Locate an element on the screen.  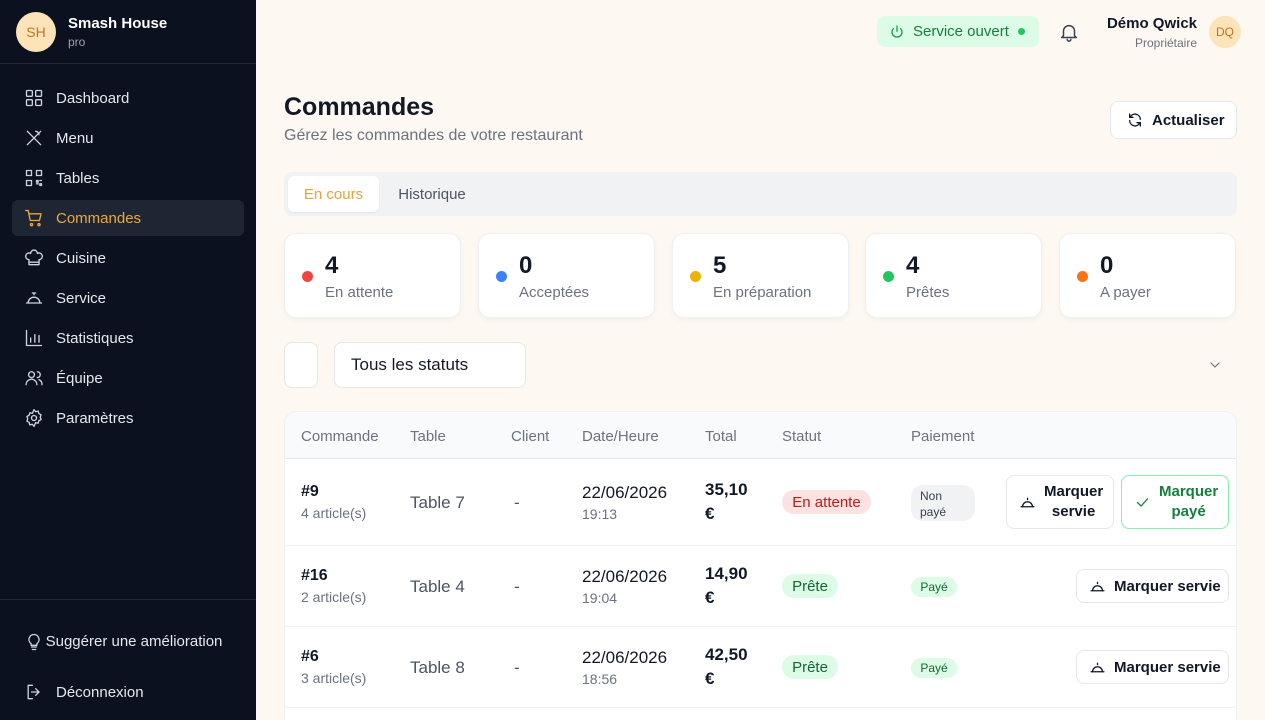
stat-card-acceptees: 0 Acceptées is located at coordinates (566, 275).